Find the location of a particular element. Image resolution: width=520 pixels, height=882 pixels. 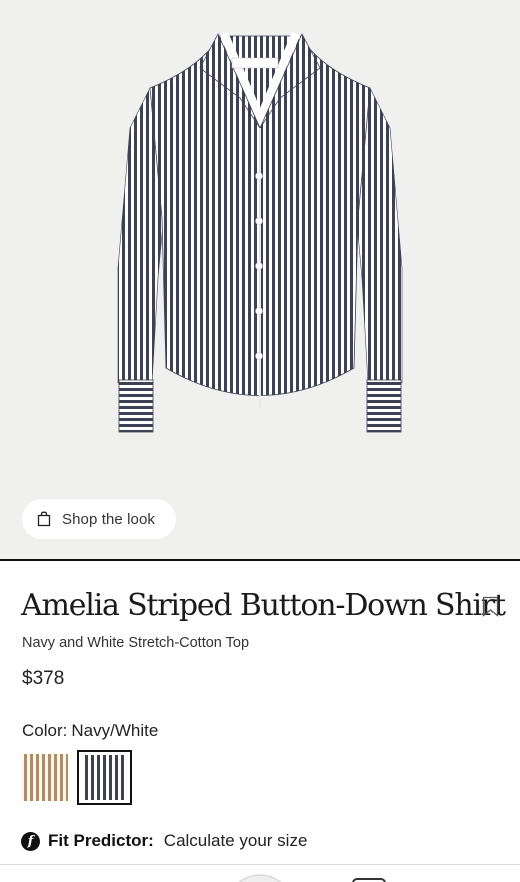

color-label-text: Color: is located at coordinates (45, 730).